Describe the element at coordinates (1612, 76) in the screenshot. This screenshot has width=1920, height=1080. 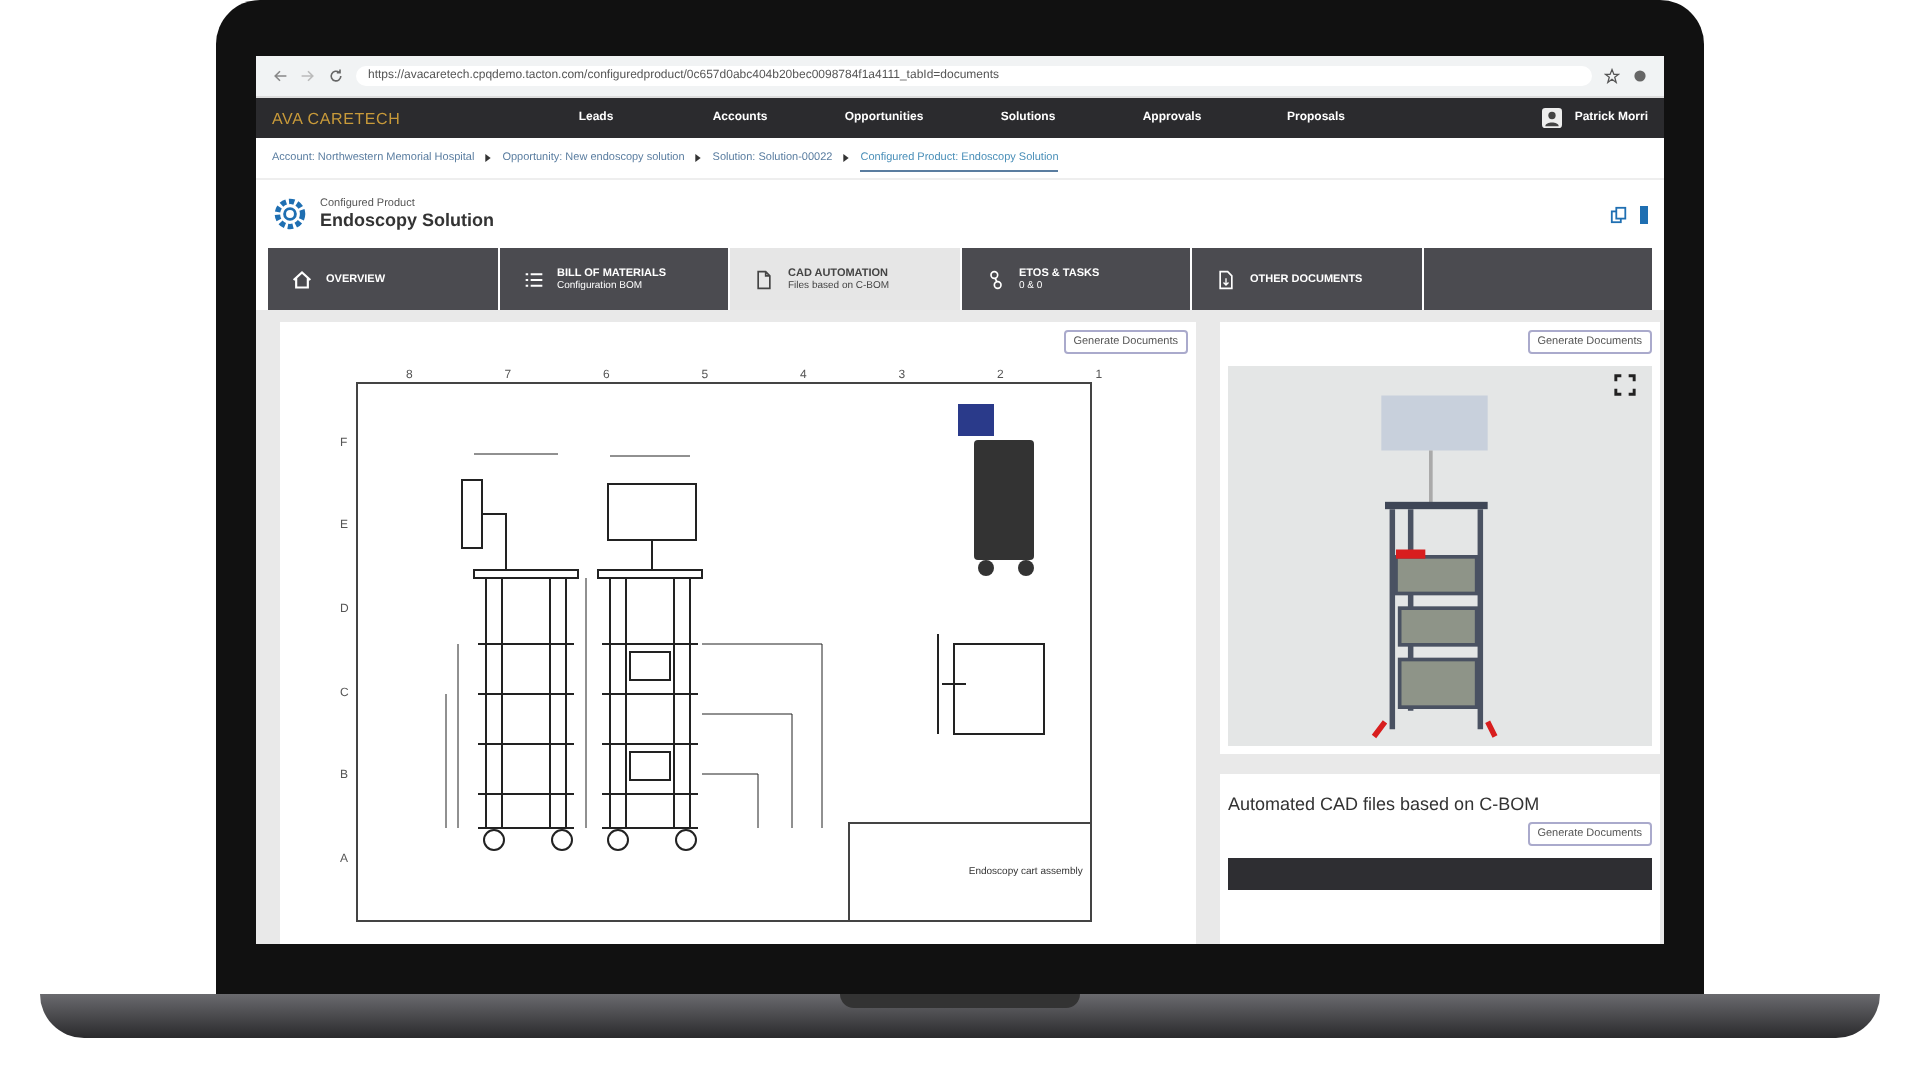
I see `star-icon` at that location.